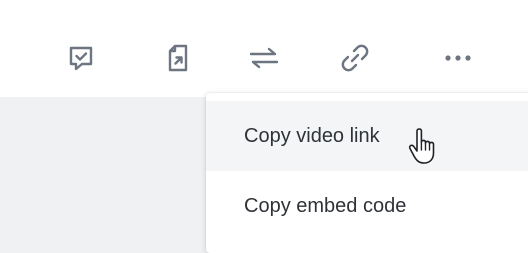  I want to click on swap-button, so click(264, 58).